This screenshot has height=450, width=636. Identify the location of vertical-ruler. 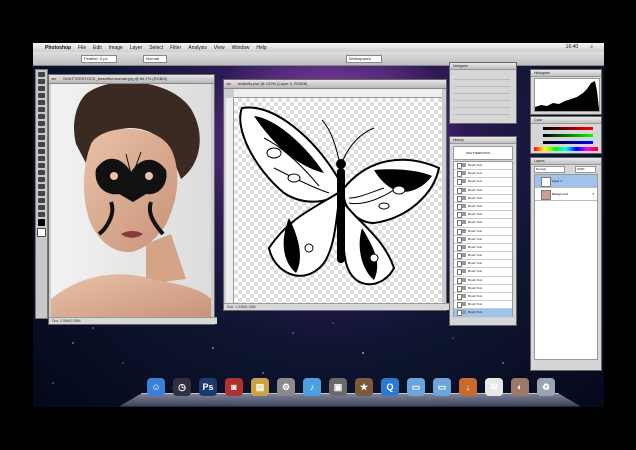
(230, 200).